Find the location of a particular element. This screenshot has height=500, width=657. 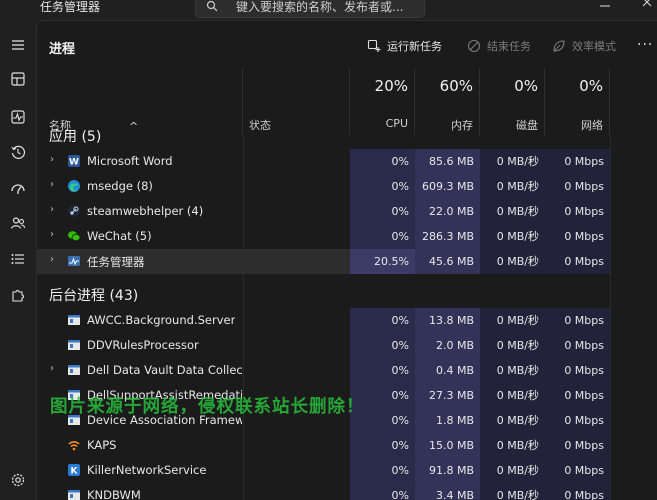

leaf-icon is located at coordinates (559, 46).